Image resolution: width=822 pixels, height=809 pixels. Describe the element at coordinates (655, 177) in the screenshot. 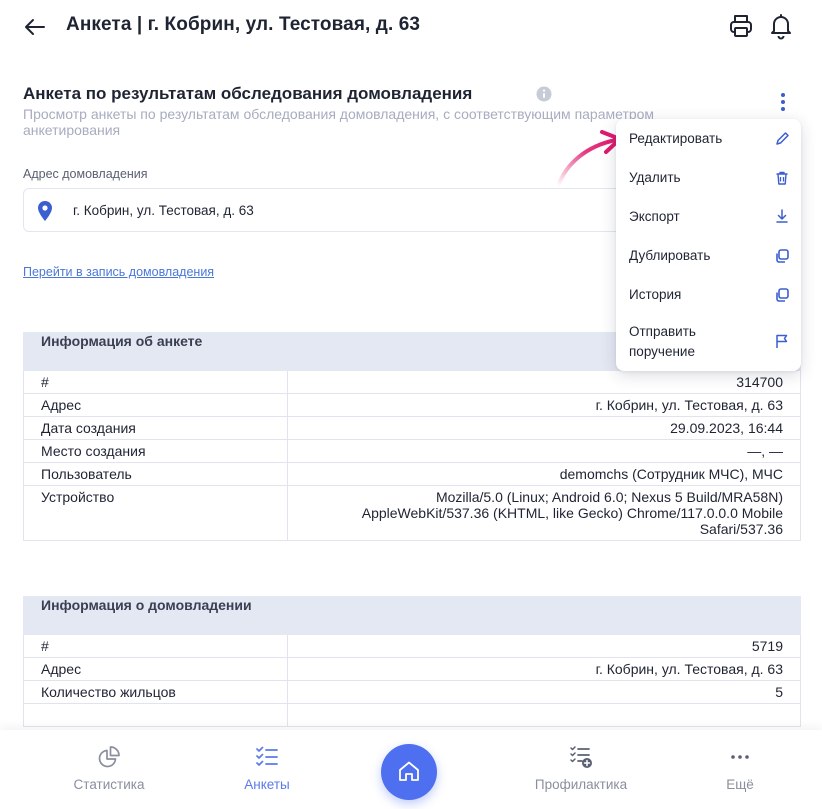

I see `menu-item-label: Удалить` at that location.